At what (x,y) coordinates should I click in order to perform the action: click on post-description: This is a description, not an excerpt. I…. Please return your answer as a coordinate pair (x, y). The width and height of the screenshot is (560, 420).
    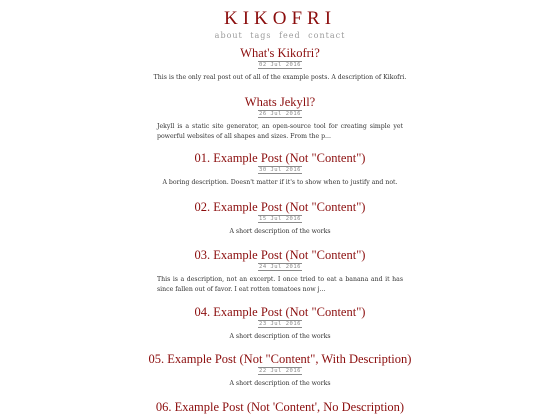
    Looking at the image, I should click on (280, 284).